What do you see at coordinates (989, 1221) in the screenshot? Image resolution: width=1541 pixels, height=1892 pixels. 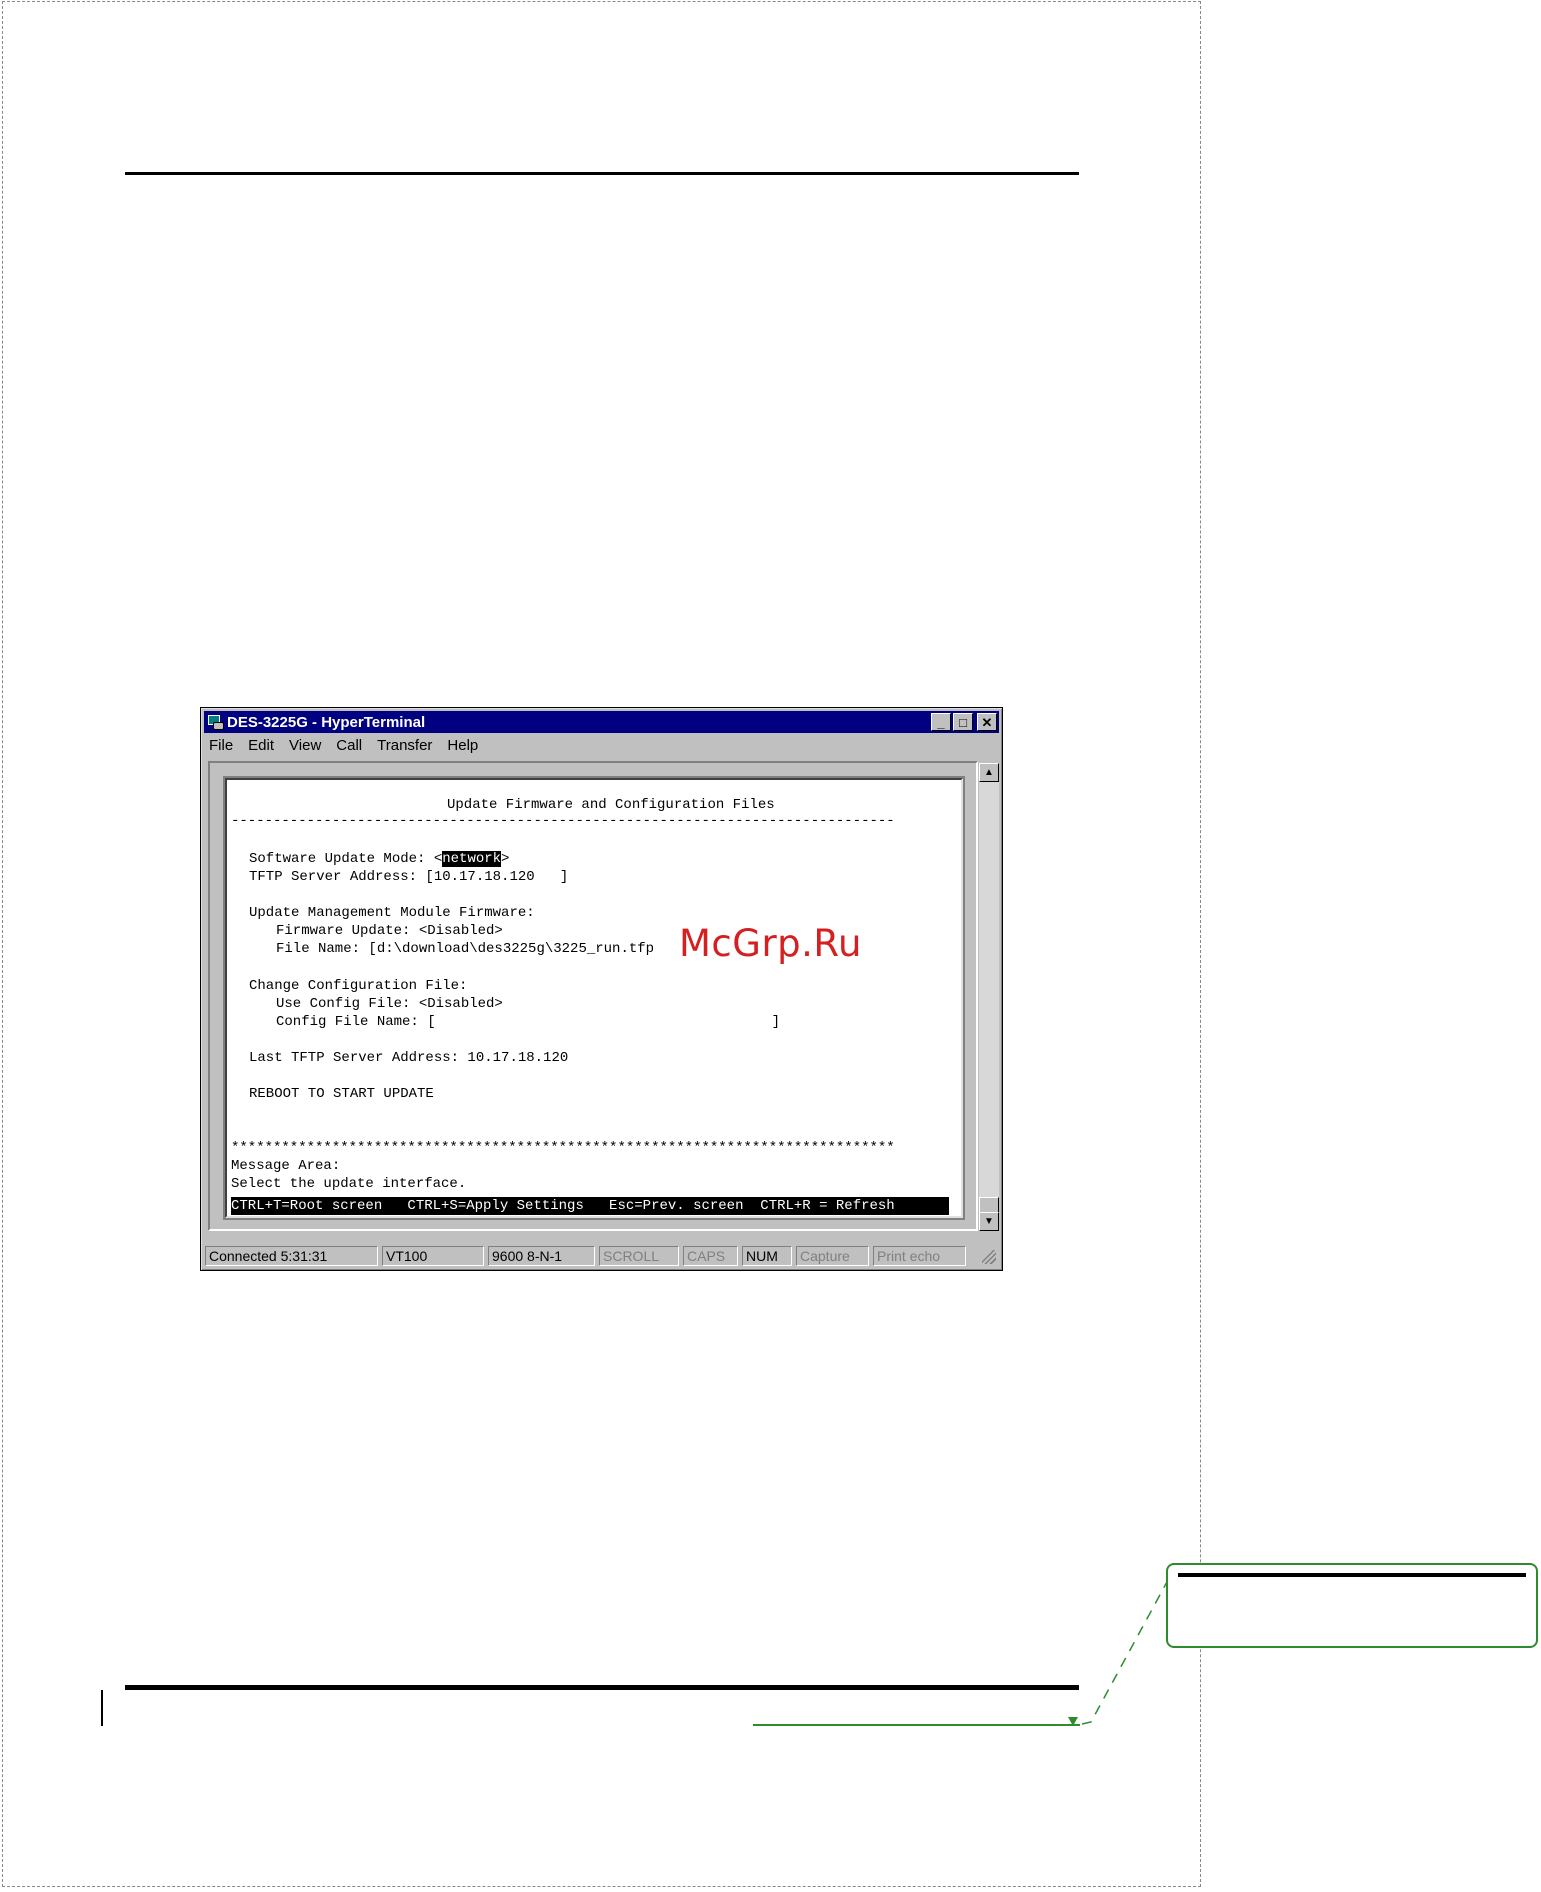 I see `scroll-down-icon: ▼` at bounding box center [989, 1221].